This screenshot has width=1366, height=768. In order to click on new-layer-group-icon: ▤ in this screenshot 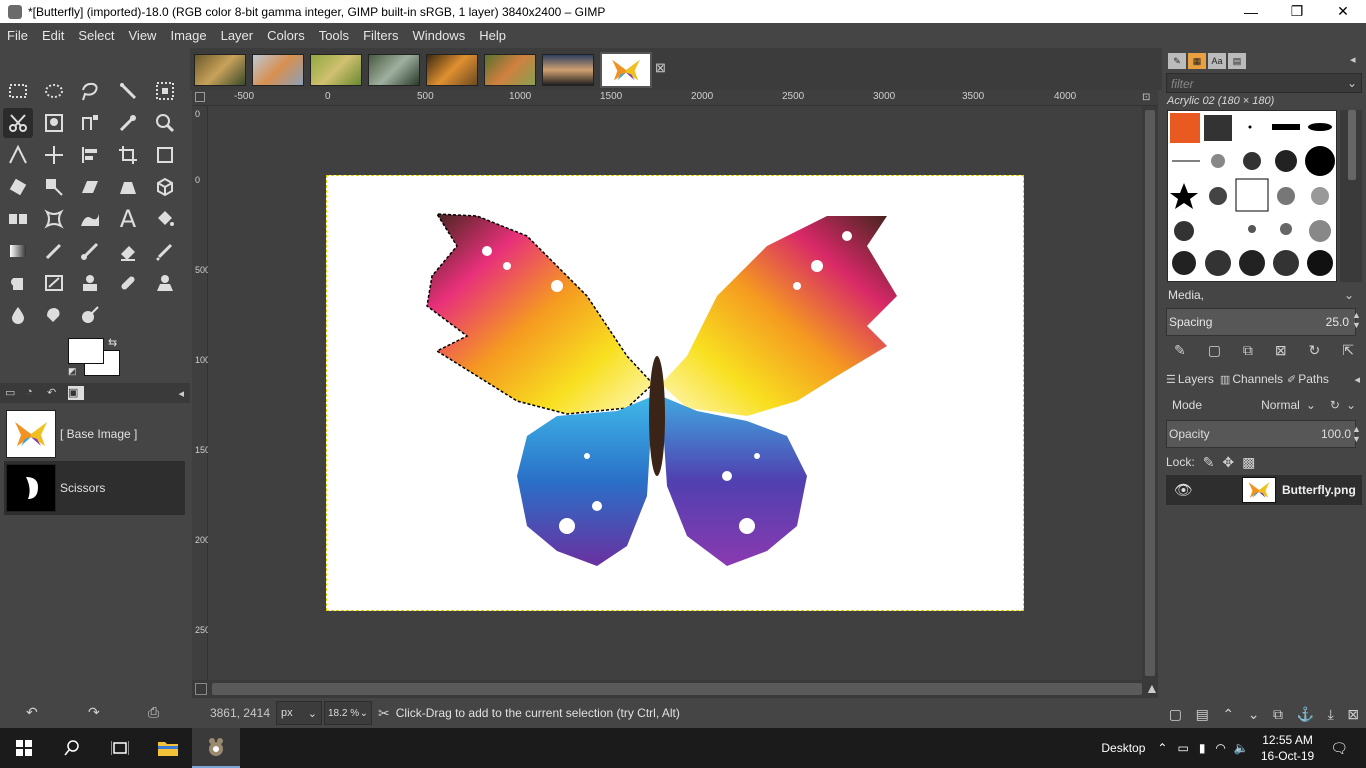, I will do `click(1202, 714)`.